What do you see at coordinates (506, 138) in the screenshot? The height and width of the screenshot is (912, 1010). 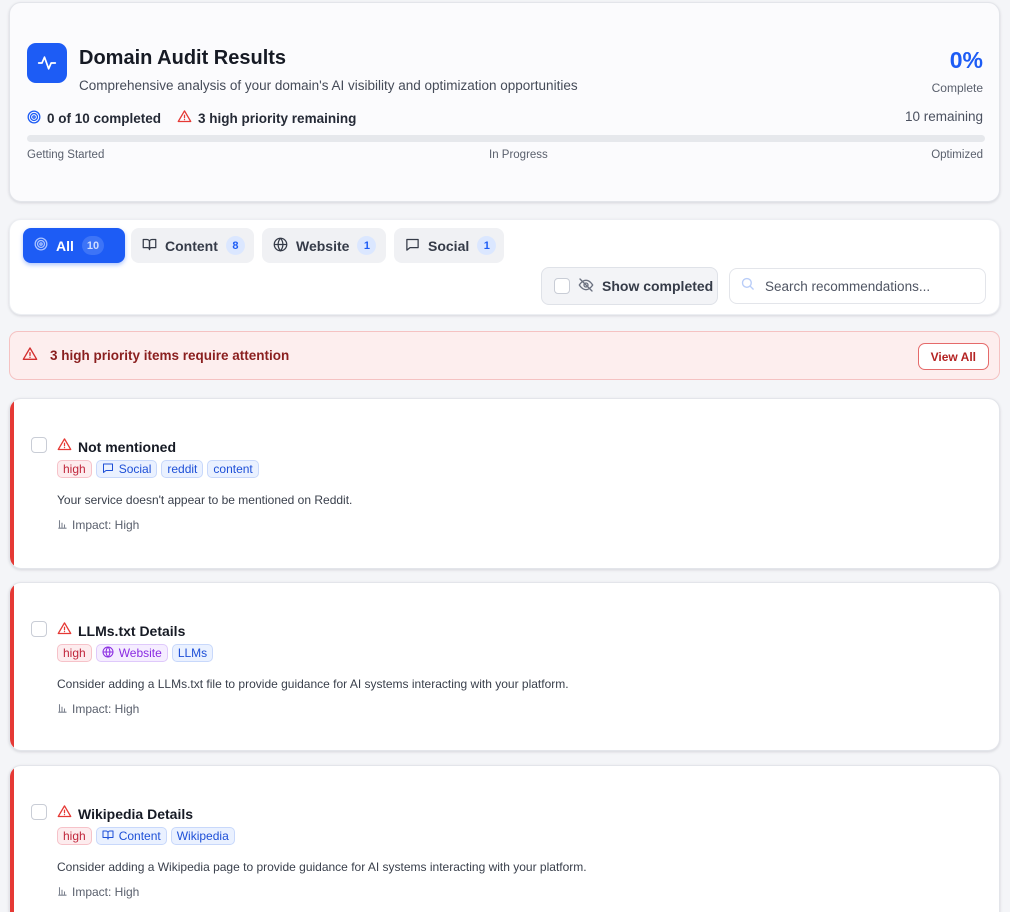 I see `progress-bar` at bounding box center [506, 138].